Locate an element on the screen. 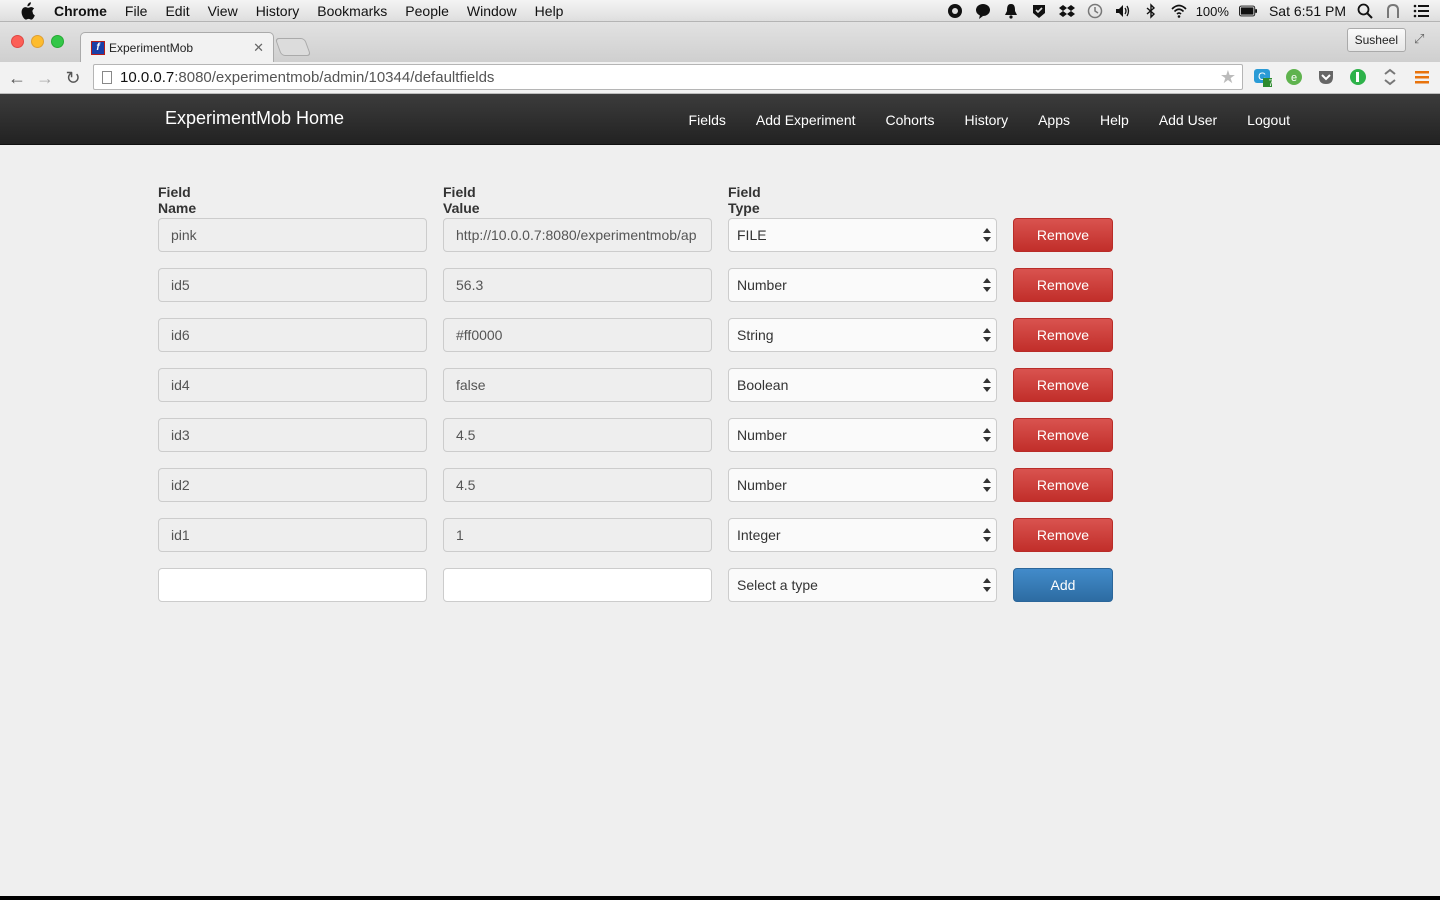 Image resolution: width=1440 pixels, height=900 pixels. user-switch-icon is located at coordinates (1393, 11).